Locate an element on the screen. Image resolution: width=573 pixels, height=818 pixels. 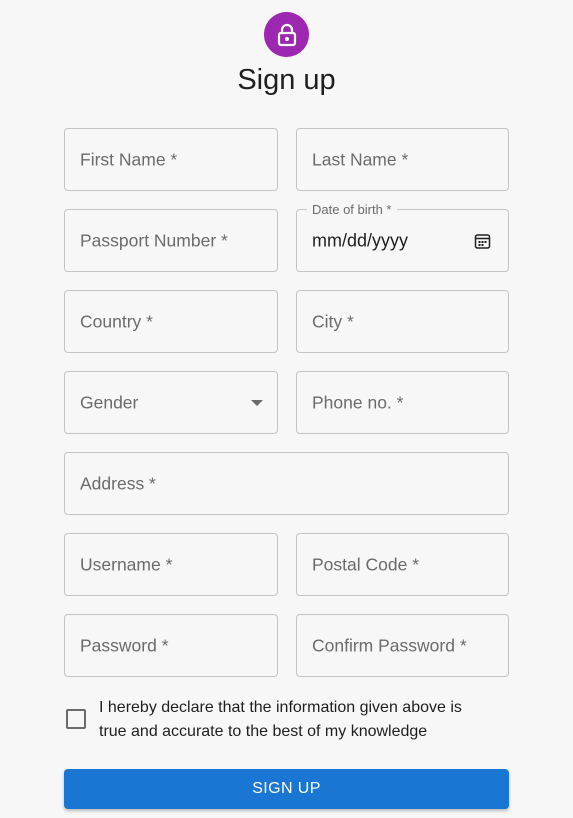
address-field: Address * is located at coordinates (286, 483).